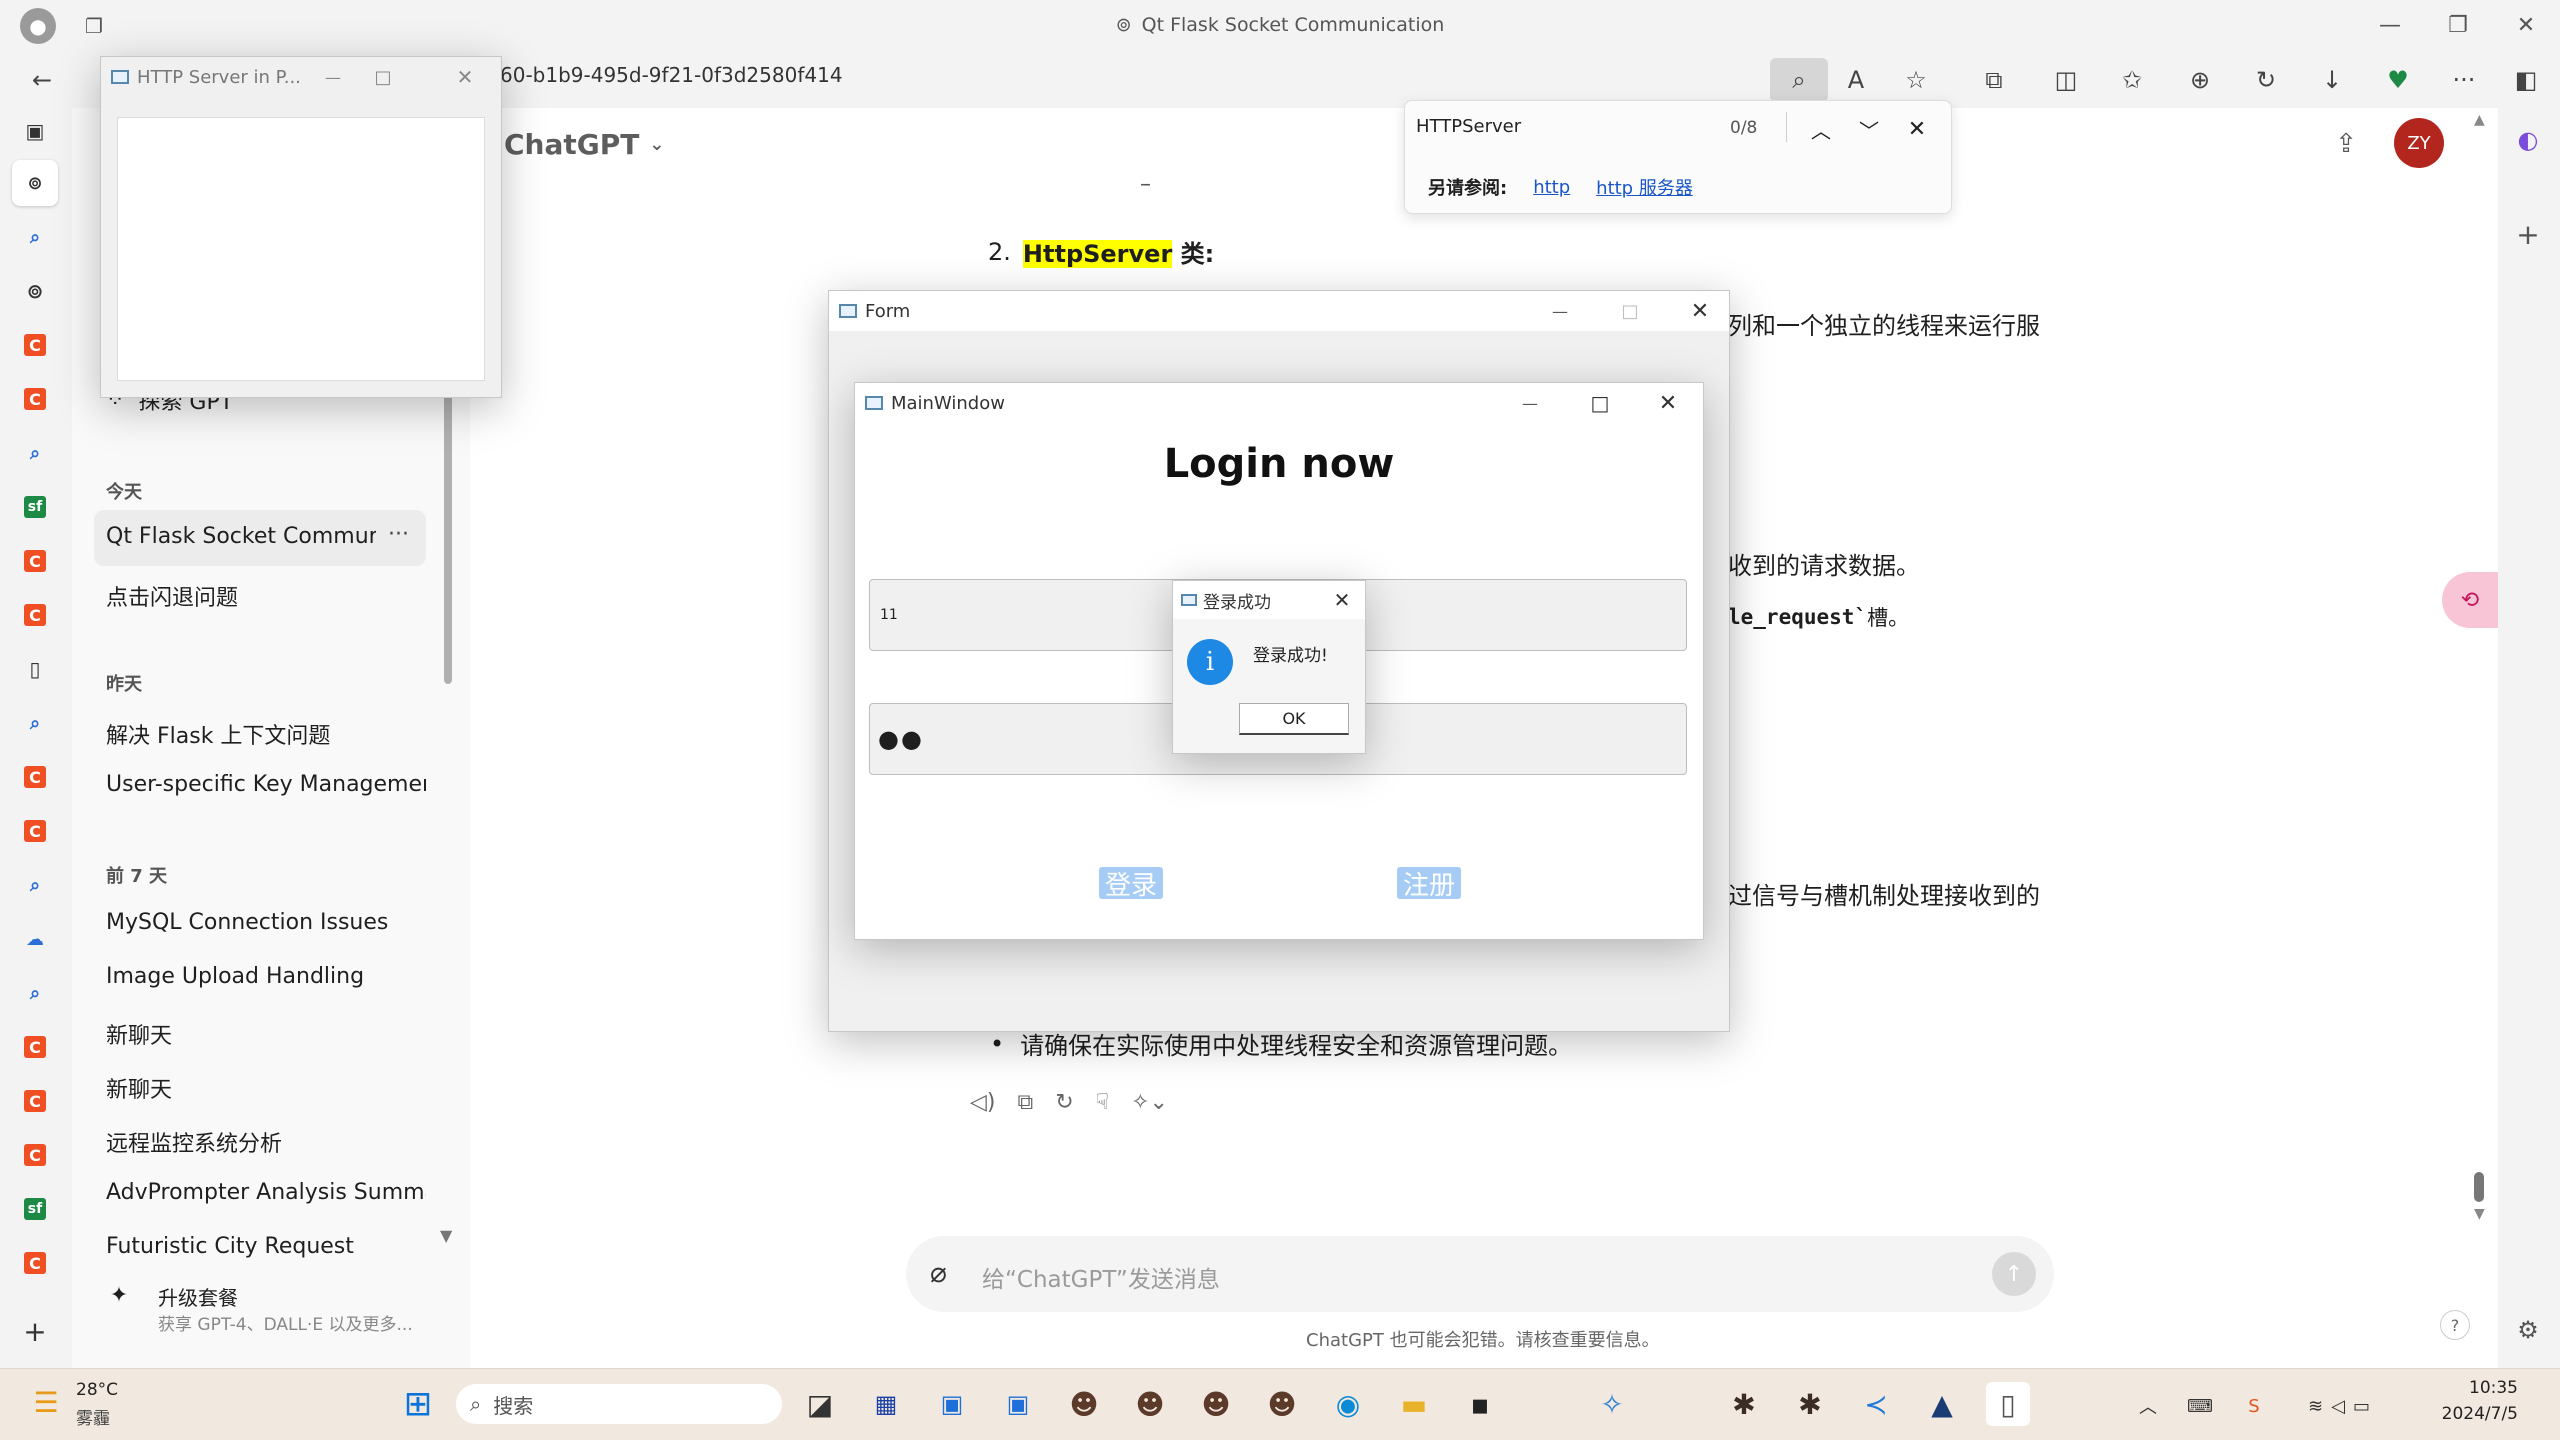  Describe the element at coordinates (1294, 719) in the screenshot. I see `ok-button: OK` at that location.